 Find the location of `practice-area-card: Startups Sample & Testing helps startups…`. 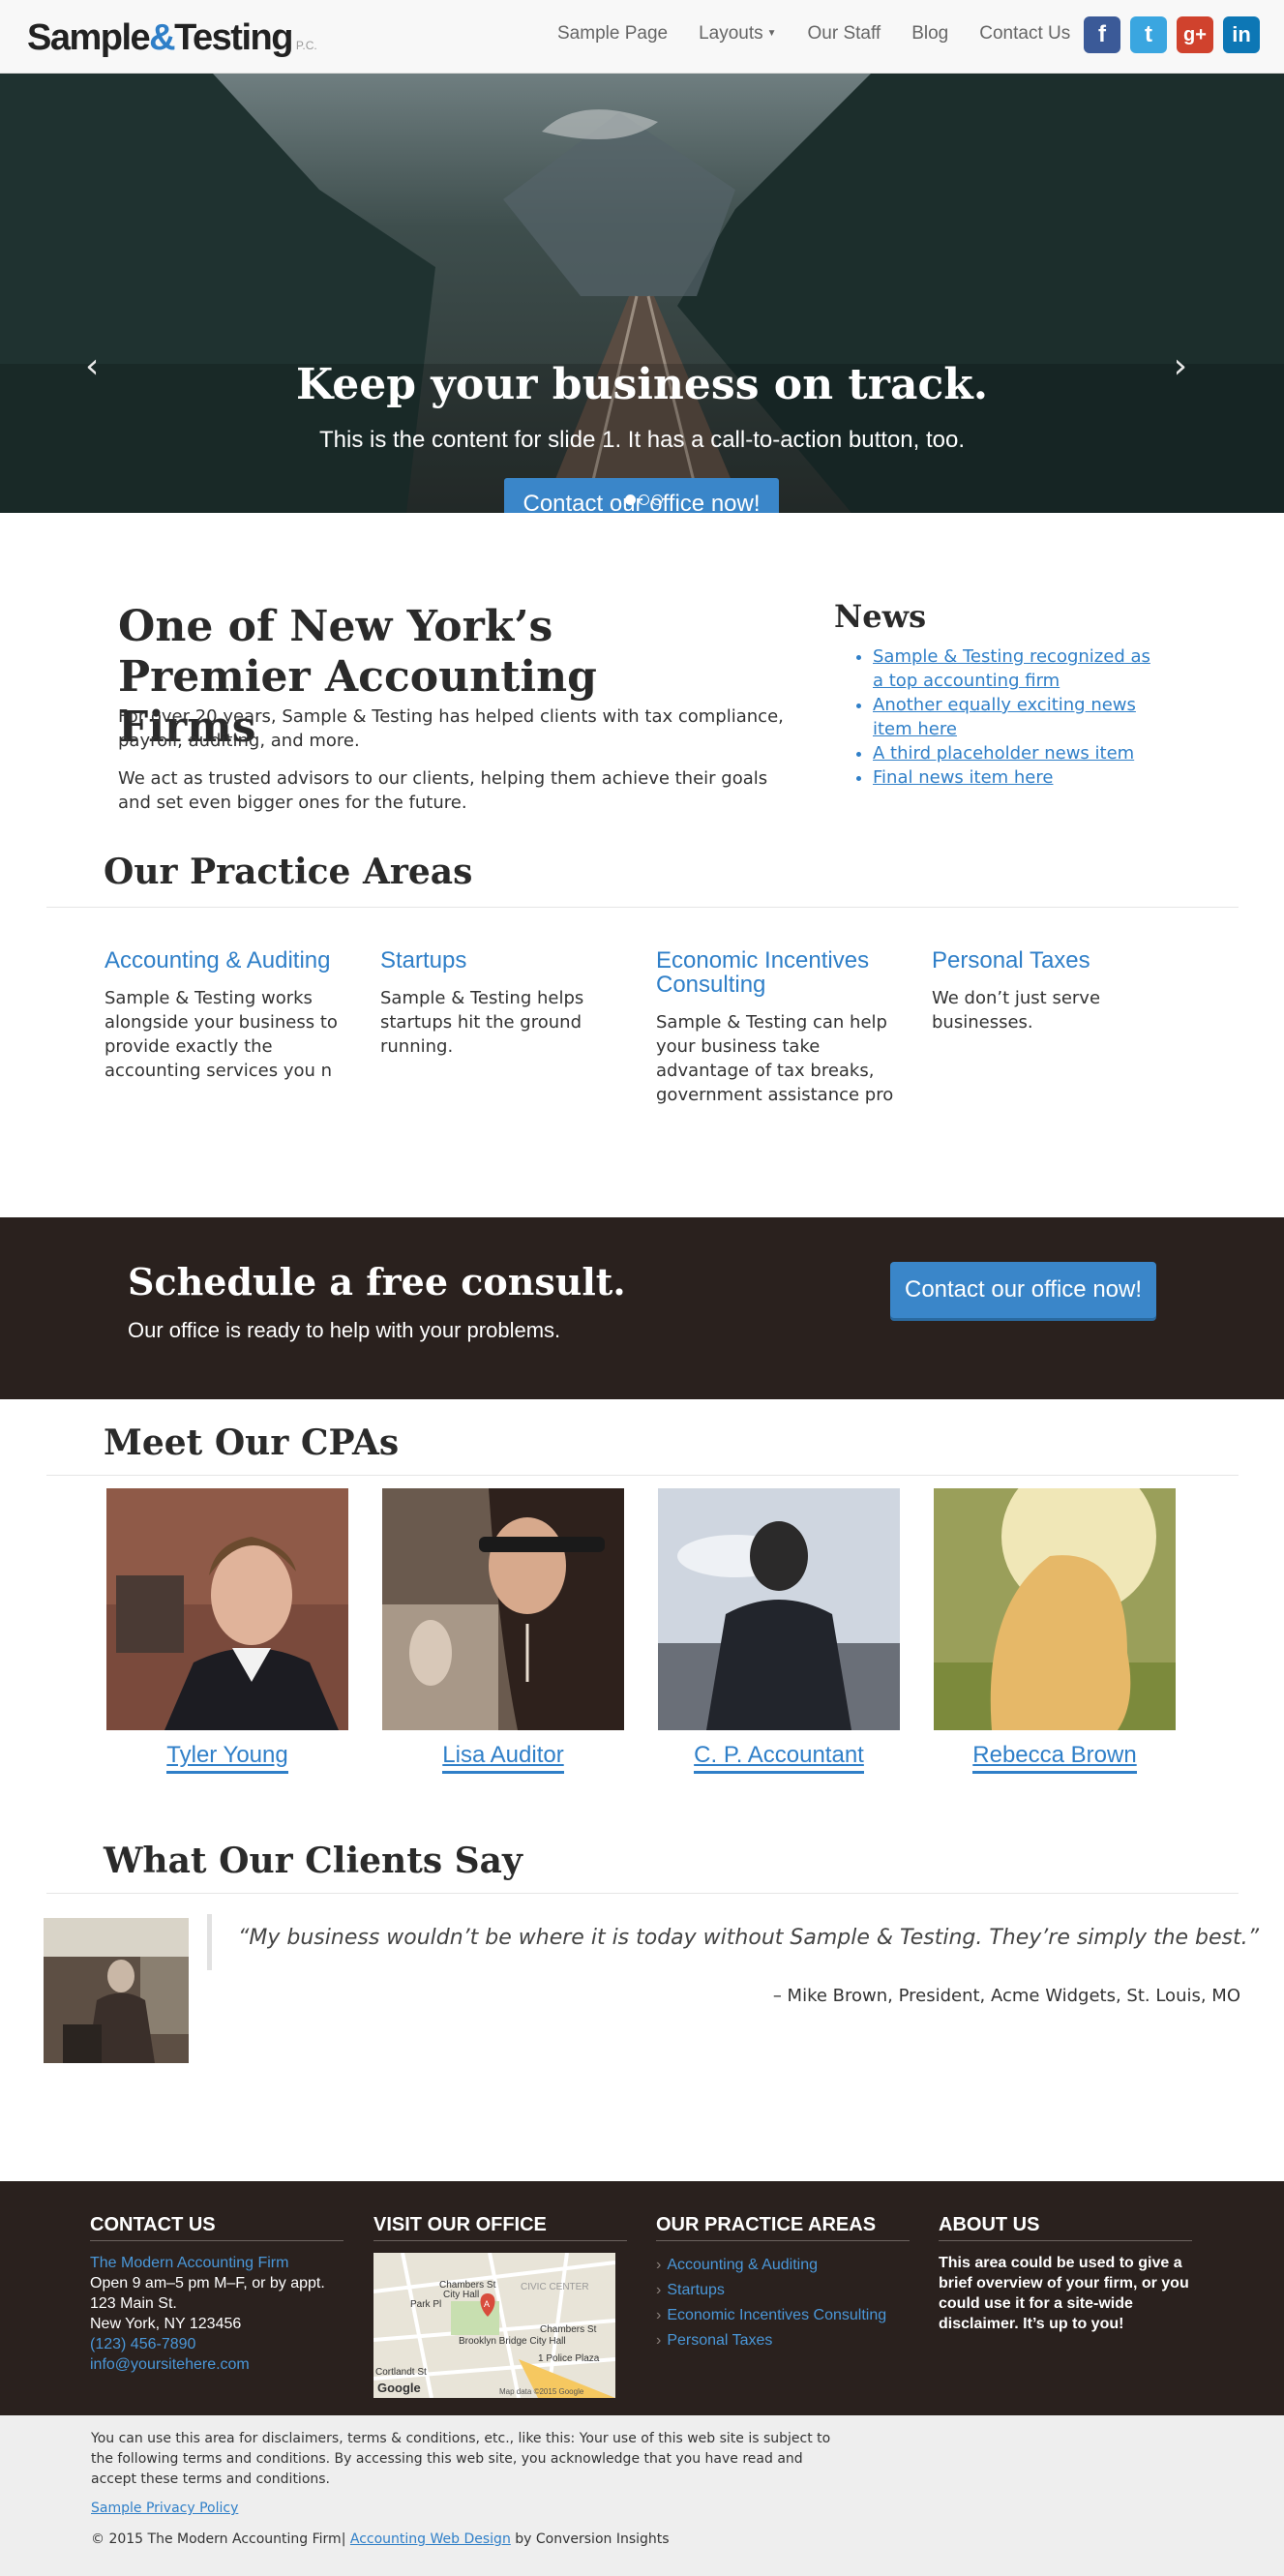

practice-area-card: Startups Sample & Testing helps startups… is located at coordinates (503, 1003).